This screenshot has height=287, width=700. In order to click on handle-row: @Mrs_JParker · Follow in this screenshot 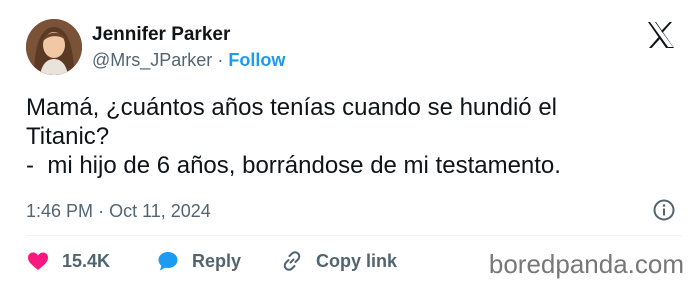, I will do `click(188, 60)`.